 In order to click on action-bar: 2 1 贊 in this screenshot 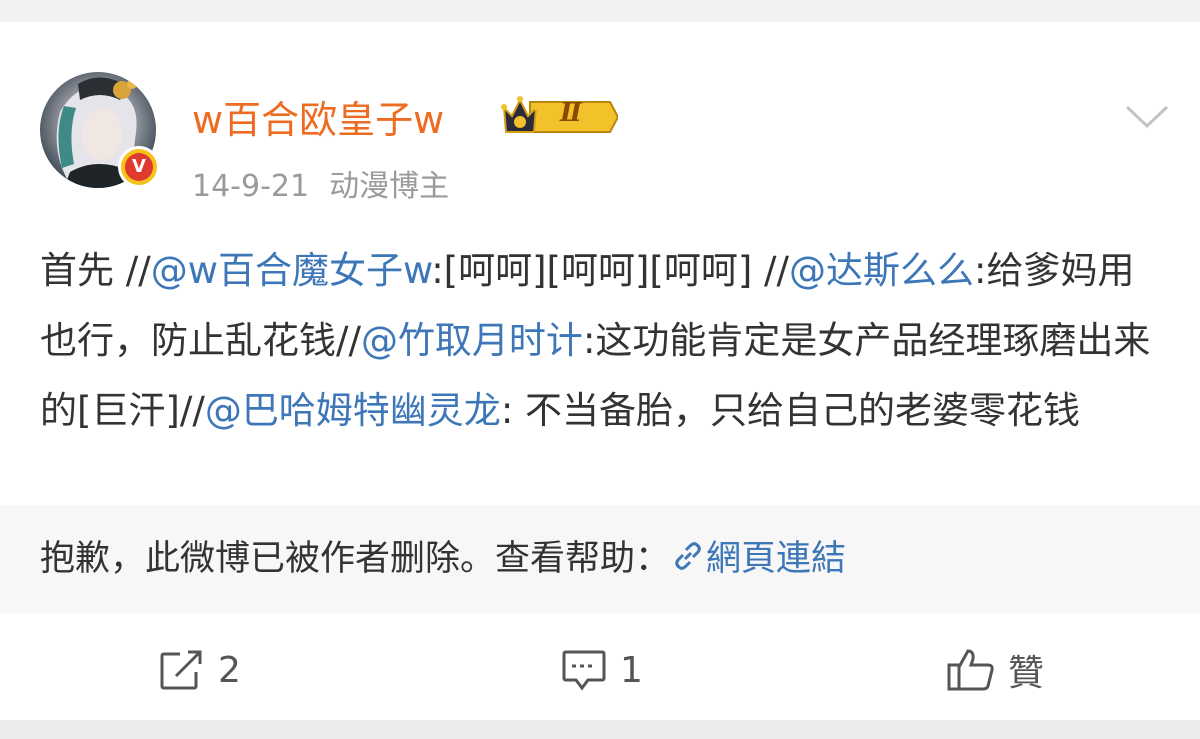, I will do `click(600, 670)`.